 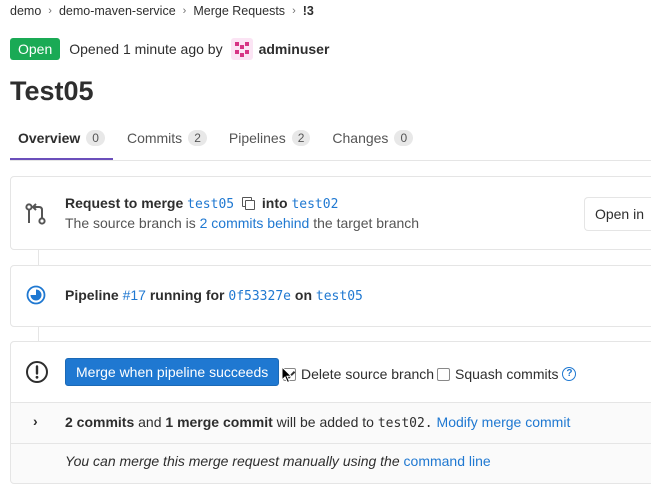 What do you see at coordinates (504, 422) in the screenshot?
I see `modify-merge-commit-link: Modify merge commit` at bounding box center [504, 422].